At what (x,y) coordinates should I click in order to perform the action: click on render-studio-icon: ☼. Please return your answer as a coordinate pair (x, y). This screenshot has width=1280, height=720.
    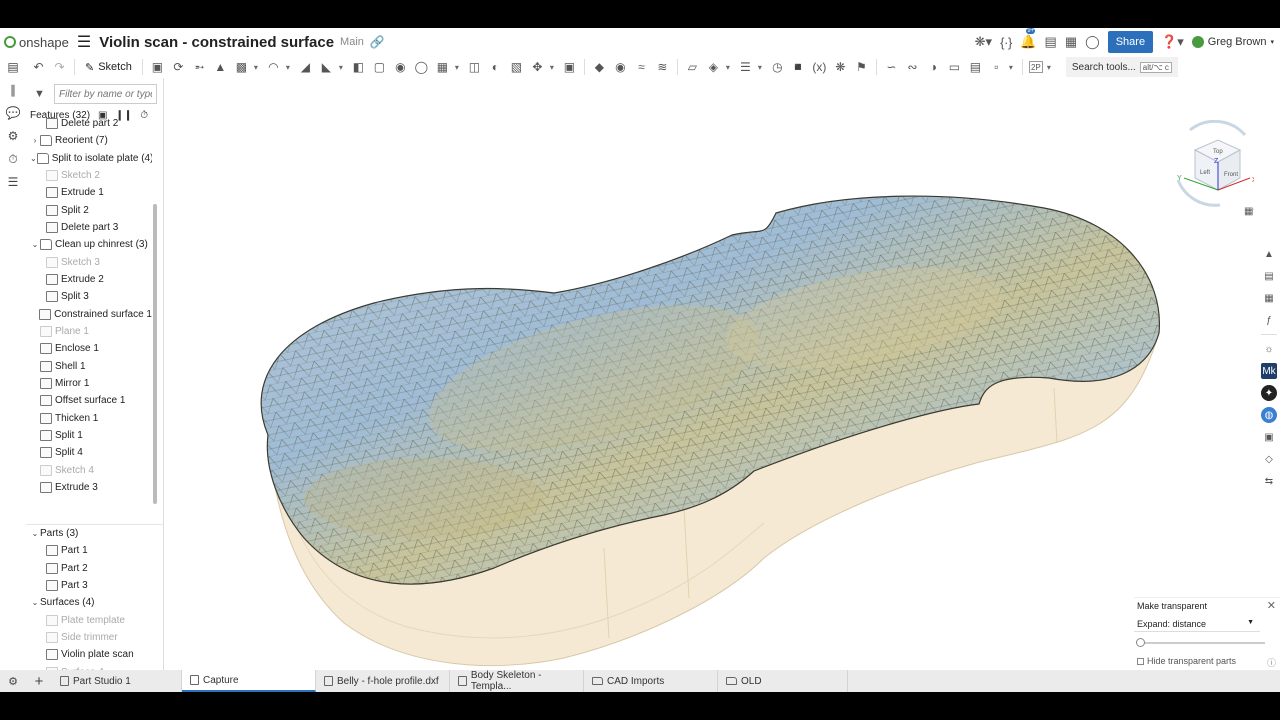
    Looking at the image, I should click on (1269, 349).